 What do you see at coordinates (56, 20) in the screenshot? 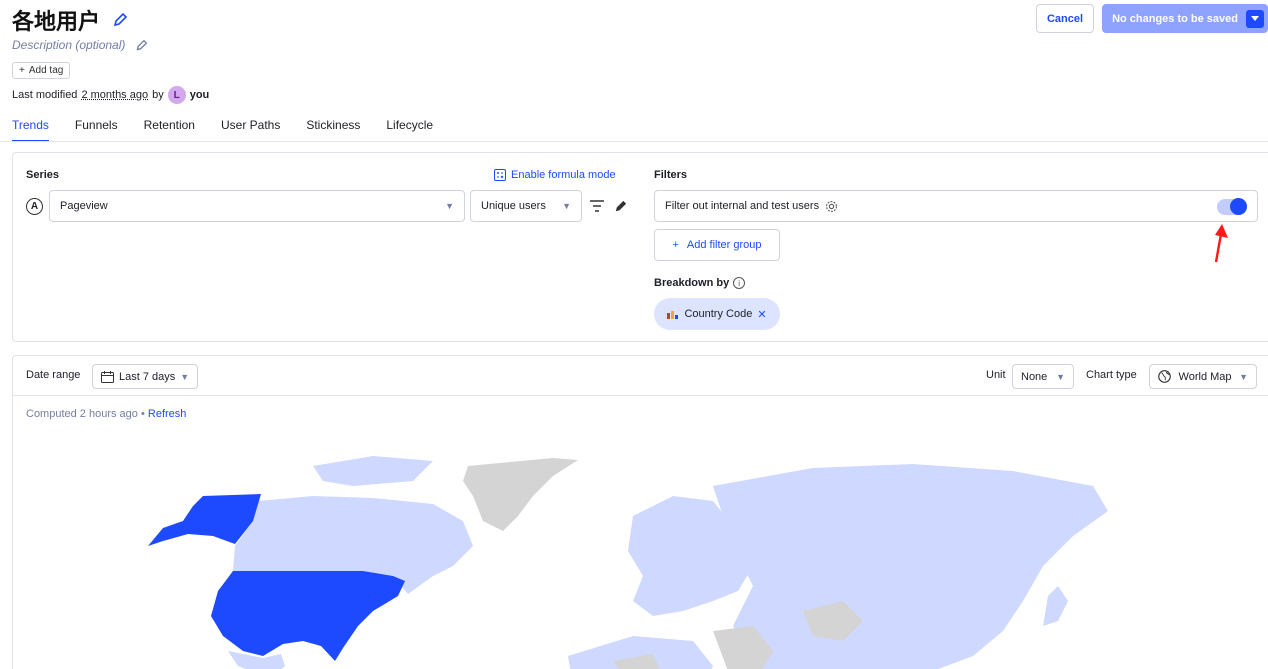
I see `insight-title: 各地用户` at bounding box center [56, 20].